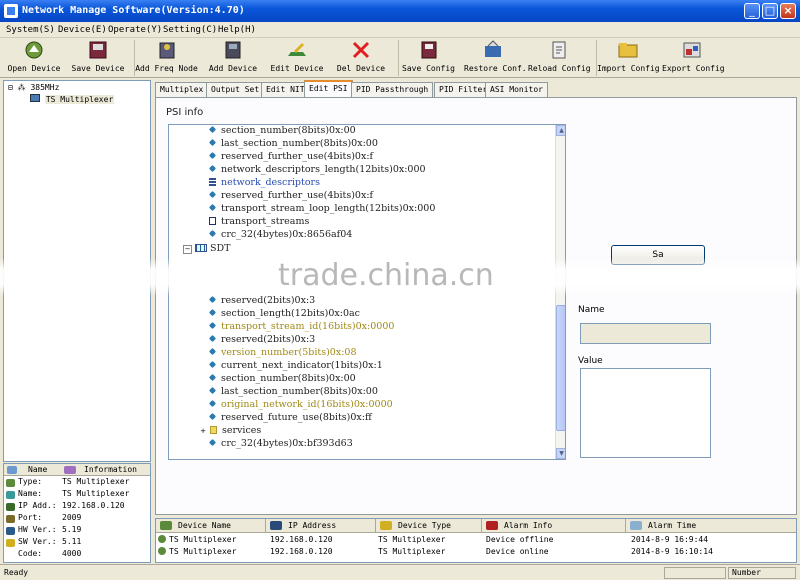  I want to click on del-device-button: Del Device, so click(361, 58).